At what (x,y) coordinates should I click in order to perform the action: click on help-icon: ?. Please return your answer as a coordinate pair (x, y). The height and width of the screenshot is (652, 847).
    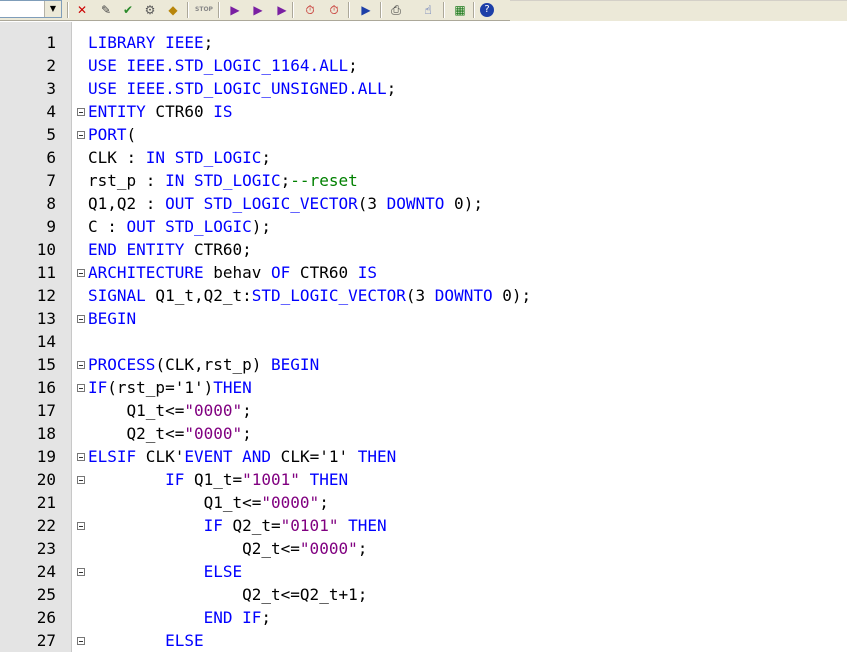
    Looking at the image, I should click on (487, 10).